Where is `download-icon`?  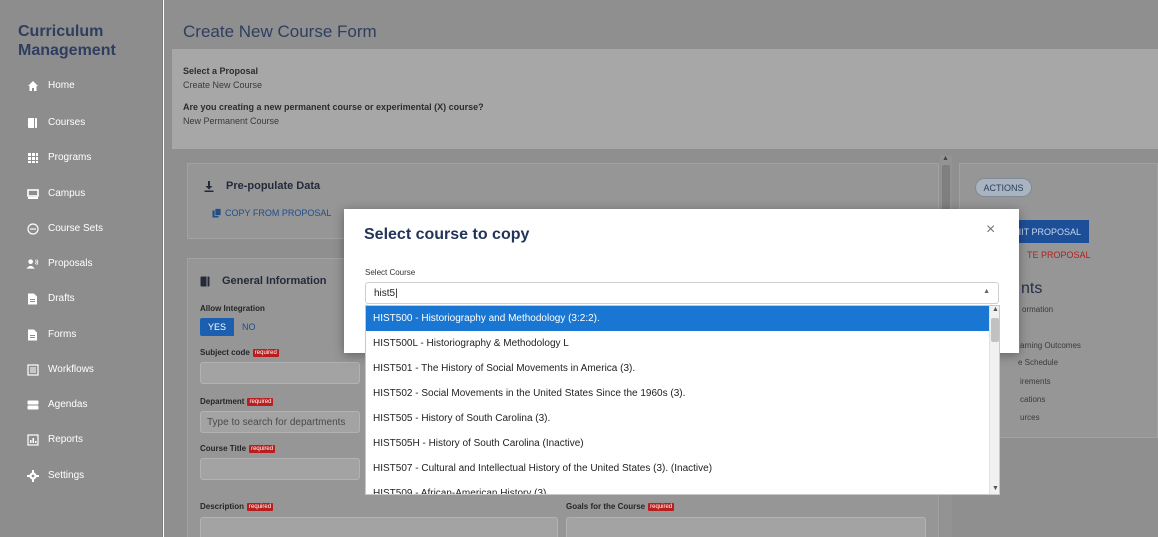
download-icon is located at coordinates (209, 186).